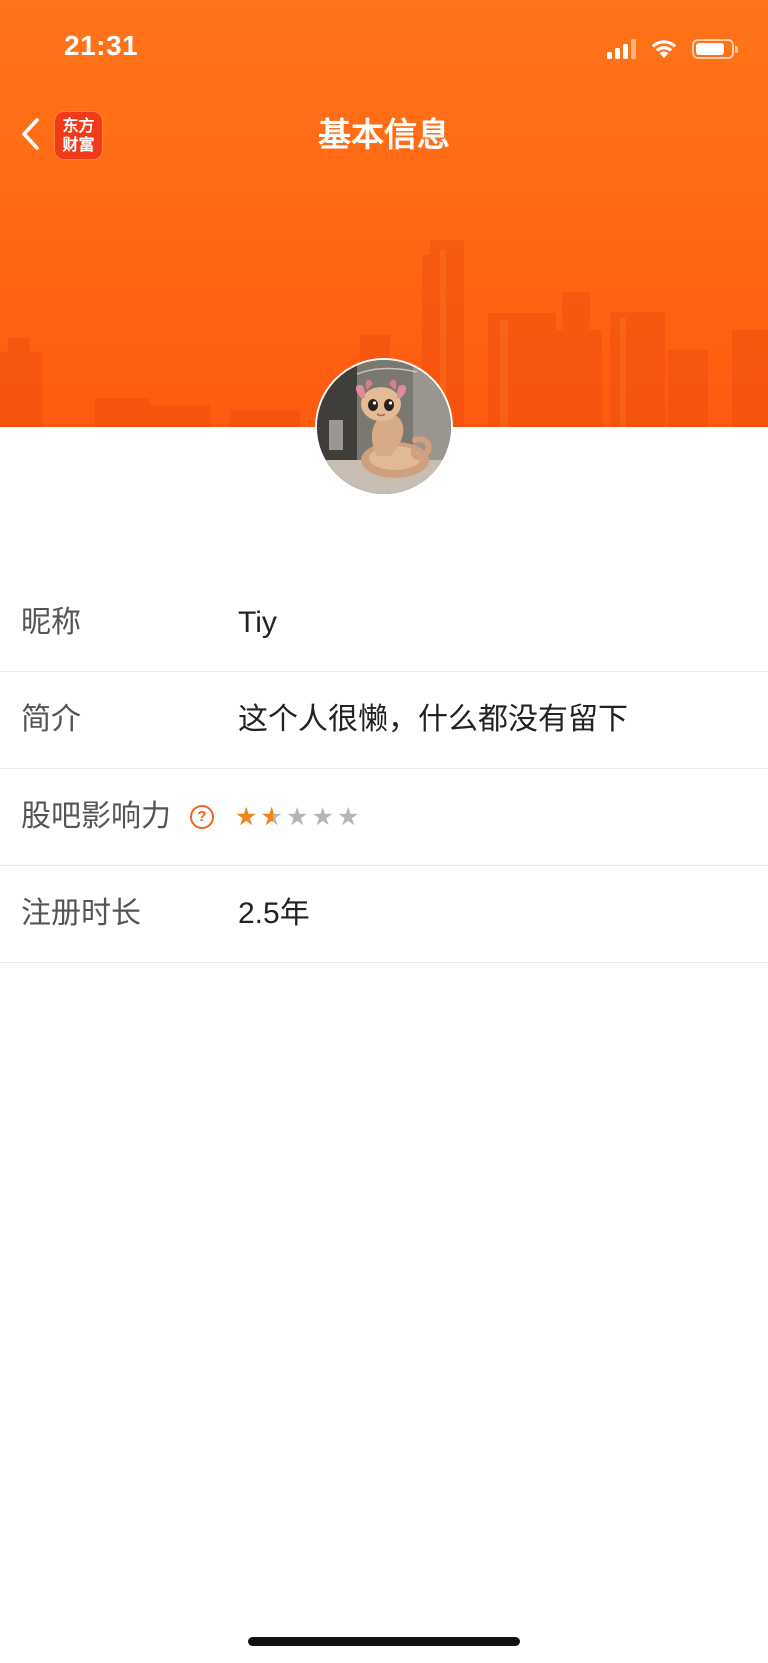 This screenshot has height=1663, width=768. What do you see at coordinates (274, 913) in the screenshot?
I see `row-value-registration: 2.5年` at bounding box center [274, 913].